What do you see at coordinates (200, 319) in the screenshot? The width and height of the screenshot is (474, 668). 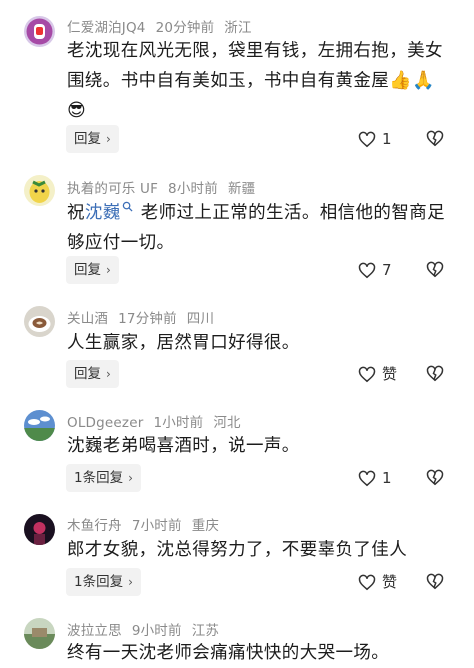 I see `location: 四川` at bounding box center [200, 319].